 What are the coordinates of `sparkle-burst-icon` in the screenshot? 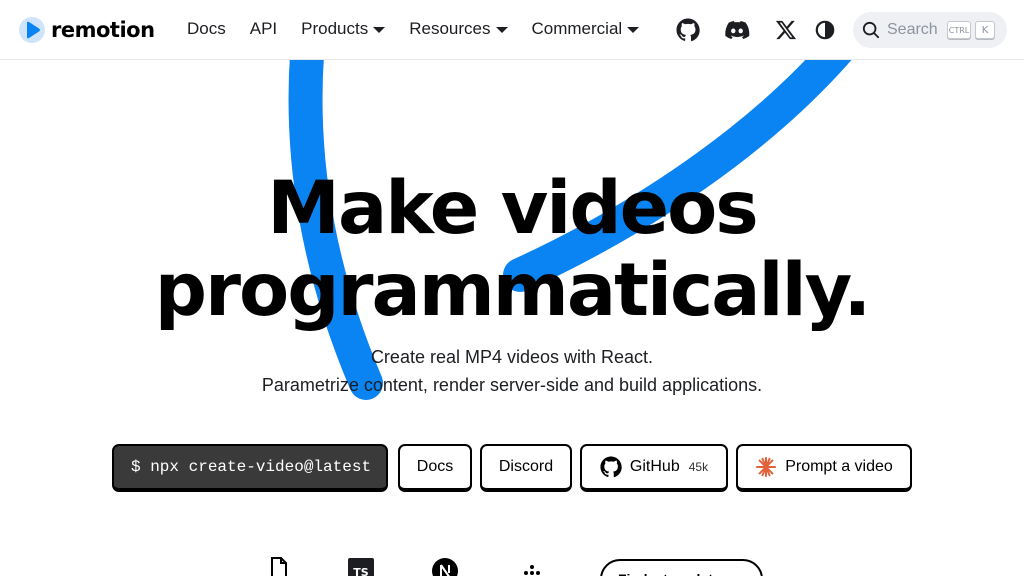 It's located at (766, 467).